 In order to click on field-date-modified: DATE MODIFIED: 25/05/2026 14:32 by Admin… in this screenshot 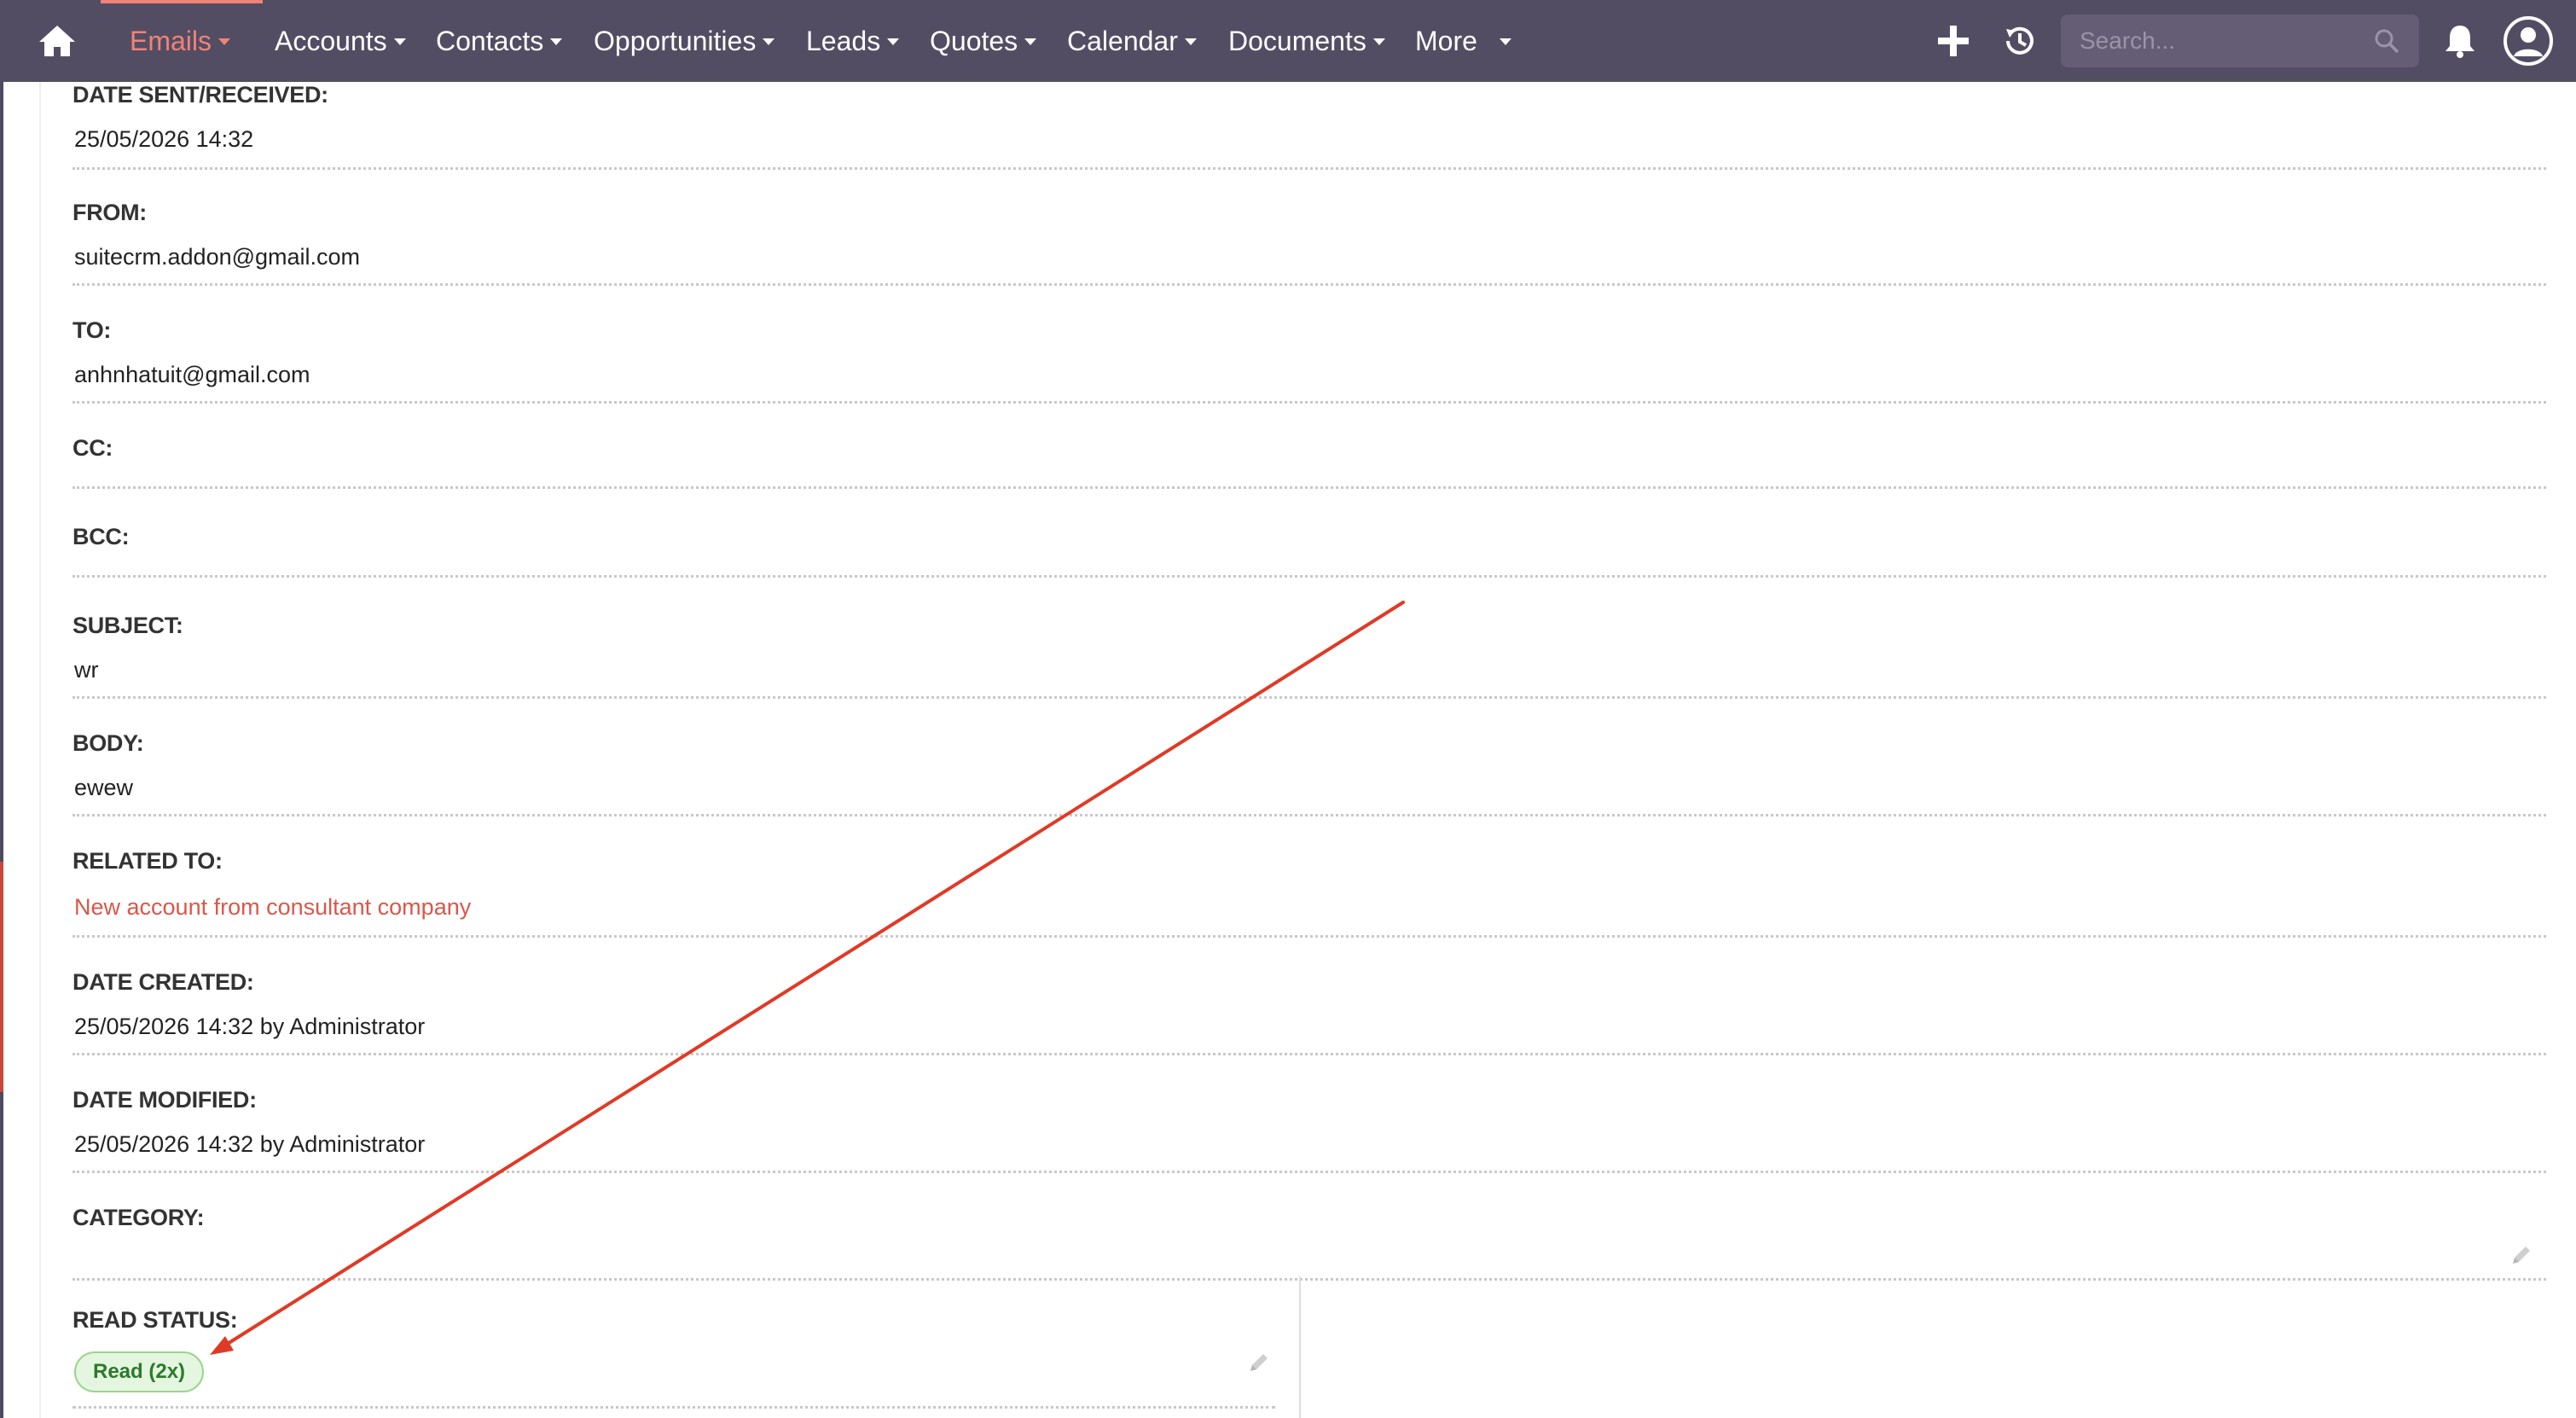, I will do `click(1309, 1130)`.